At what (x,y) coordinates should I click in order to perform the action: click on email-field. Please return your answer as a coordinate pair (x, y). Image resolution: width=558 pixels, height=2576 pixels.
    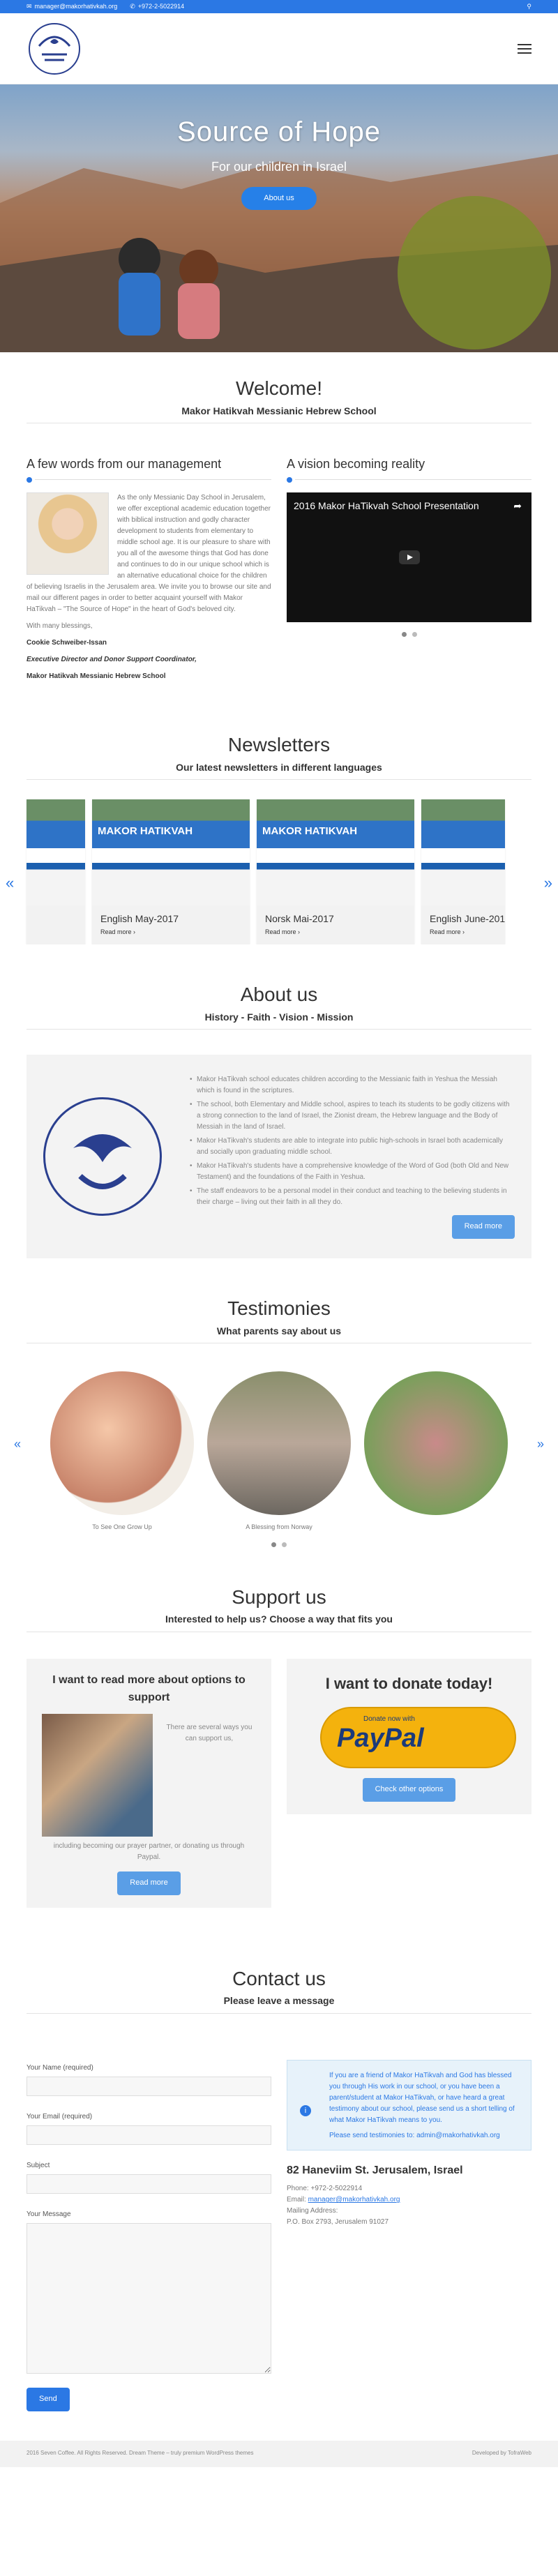
    Looking at the image, I should click on (149, 2135).